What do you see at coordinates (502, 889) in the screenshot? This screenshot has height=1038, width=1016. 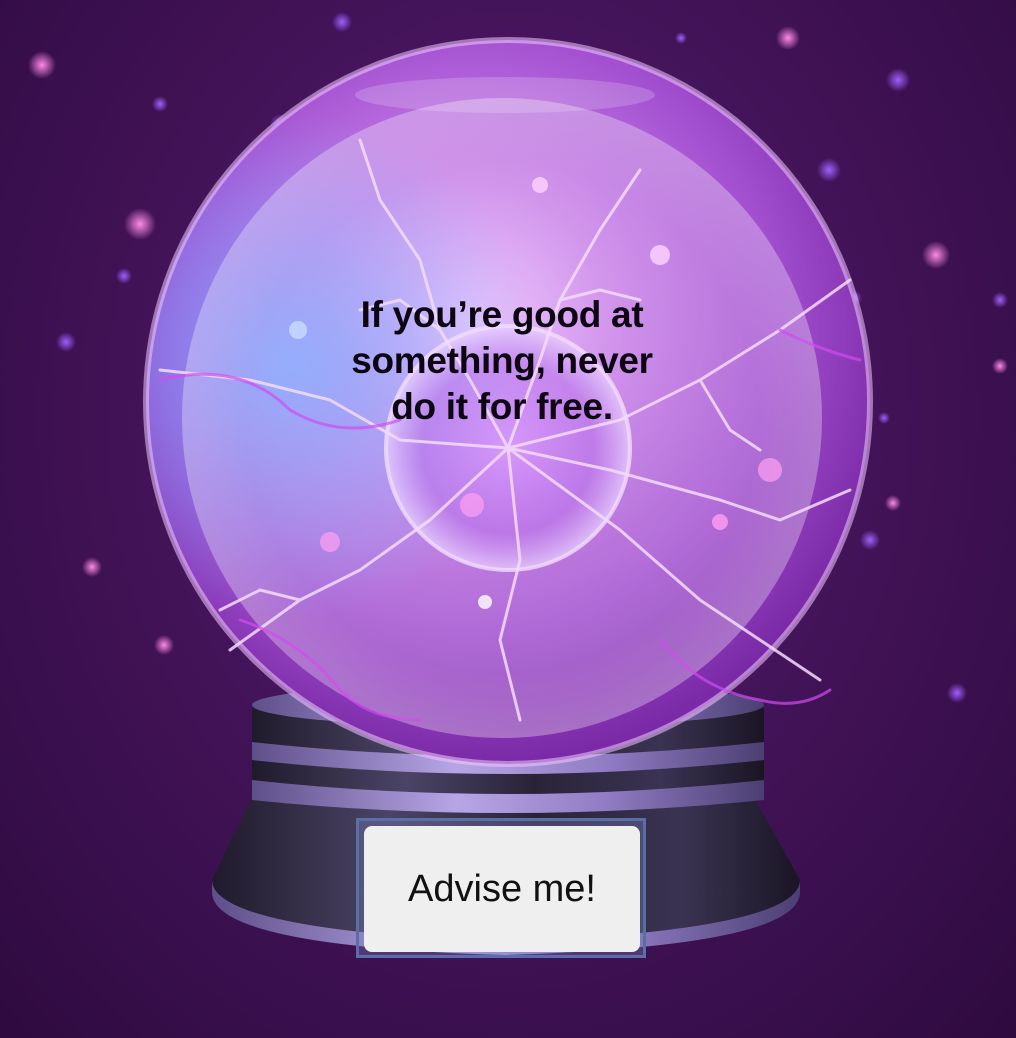 I see `advise-me-button: Advise me!` at bounding box center [502, 889].